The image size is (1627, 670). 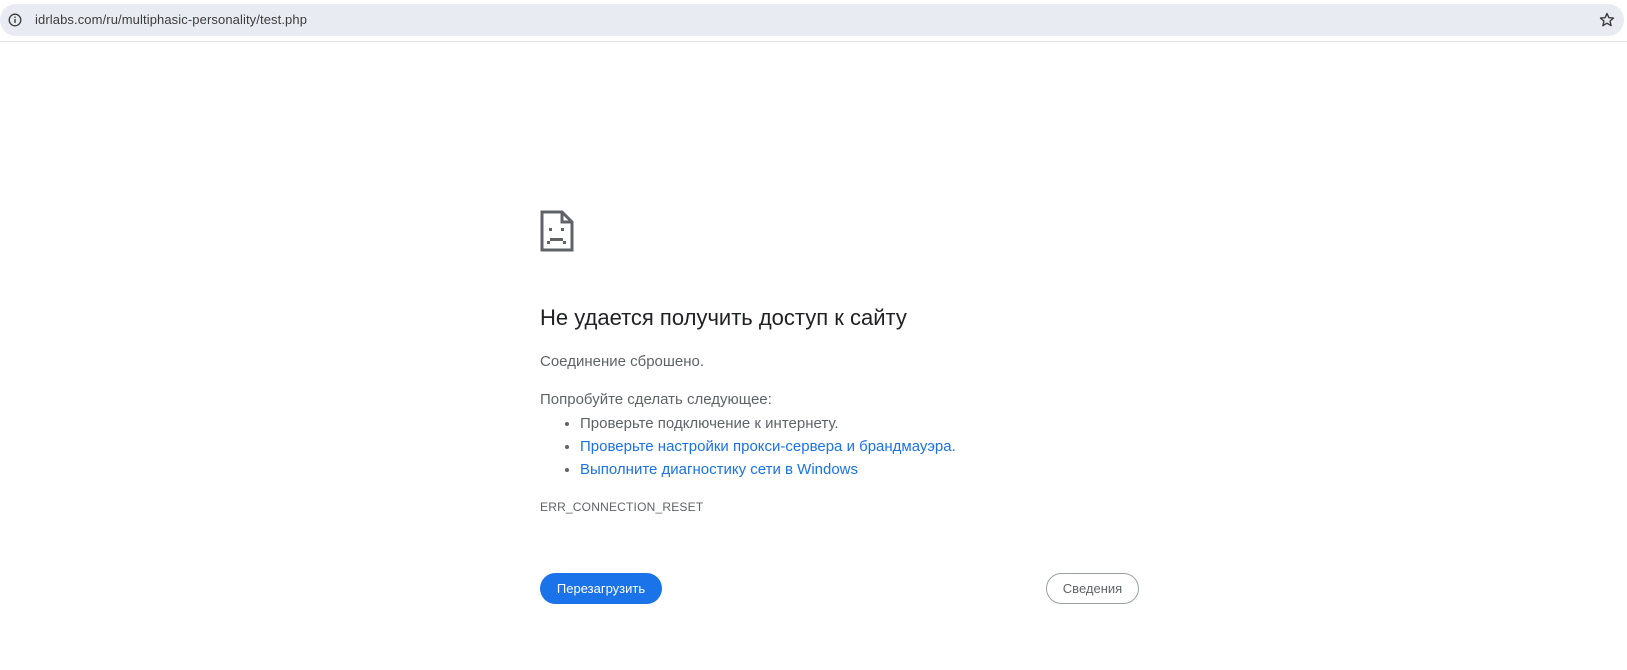 I want to click on sad-page-icon, so click(x=557, y=231).